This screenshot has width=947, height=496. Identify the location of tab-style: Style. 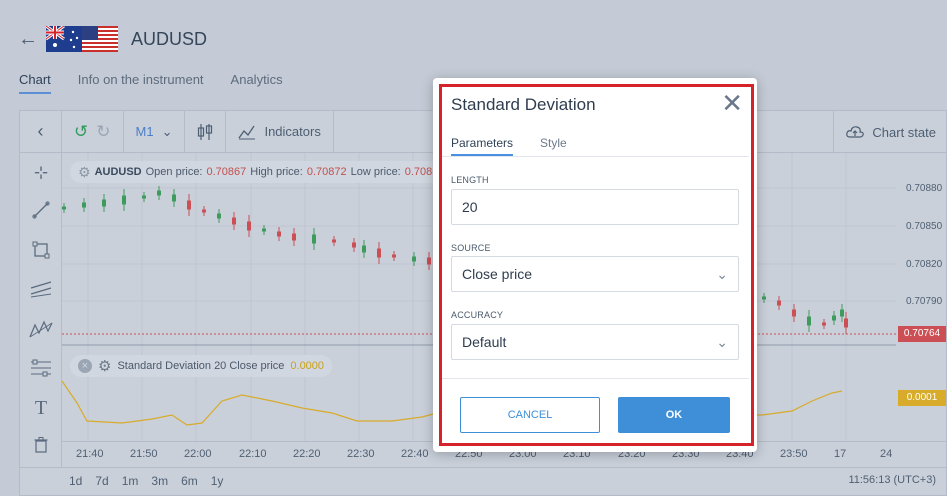
(553, 146).